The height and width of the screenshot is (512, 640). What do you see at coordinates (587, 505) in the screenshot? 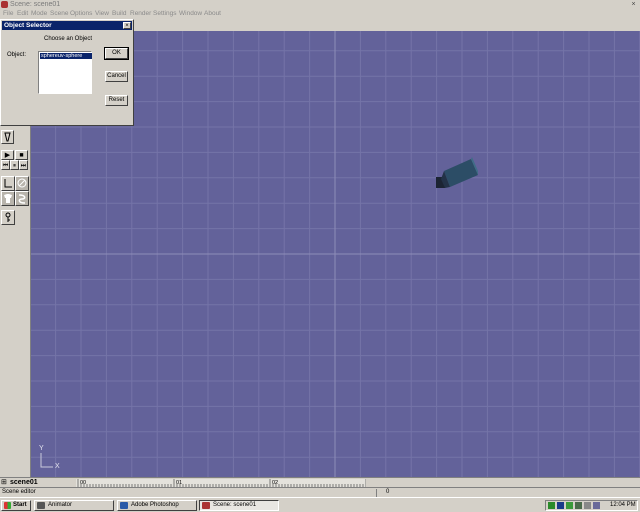
I see `tray-volume-icon` at bounding box center [587, 505].